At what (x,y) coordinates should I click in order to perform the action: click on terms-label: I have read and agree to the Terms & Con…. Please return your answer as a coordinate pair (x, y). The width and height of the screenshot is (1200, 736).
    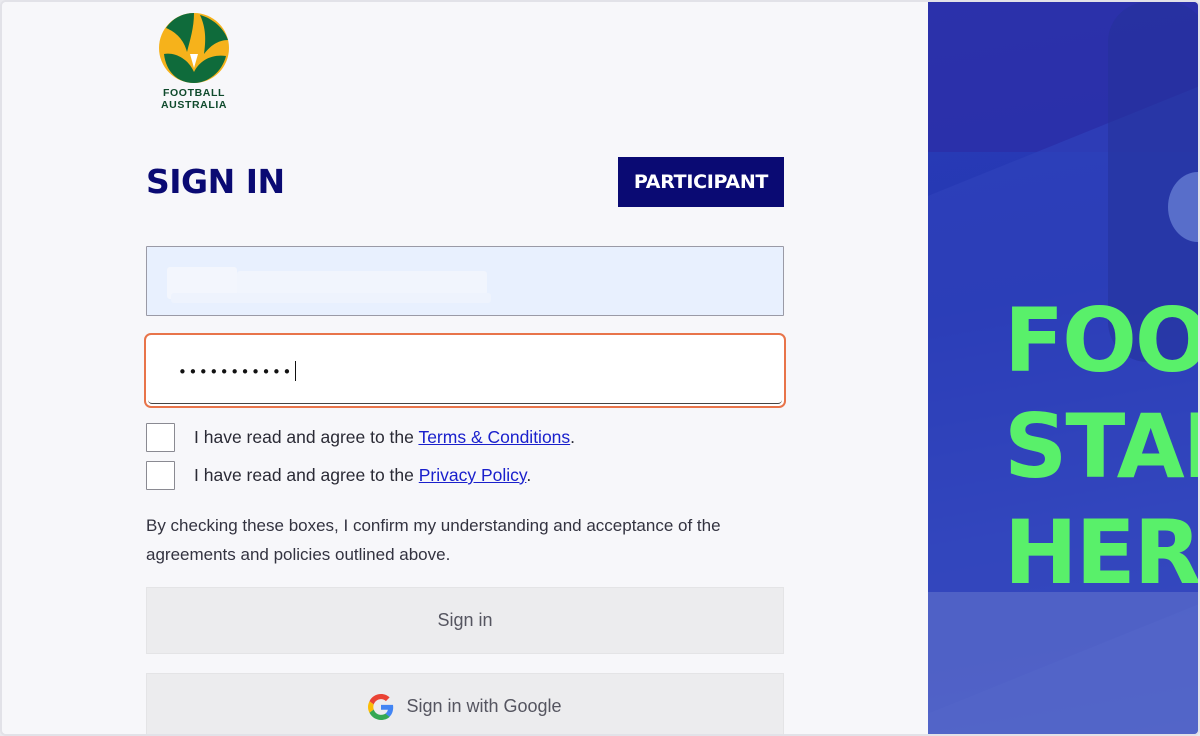
    Looking at the image, I should click on (384, 437).